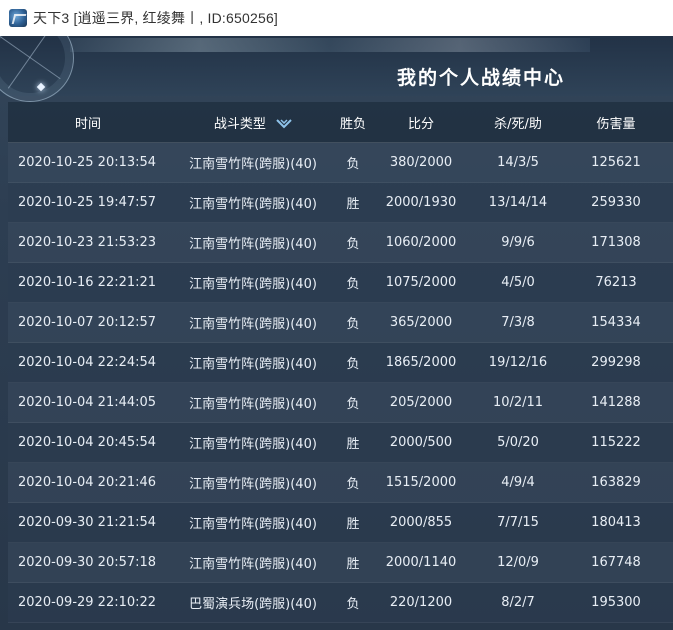  Describe the element at coordinates (421, 442) in the screenshot. I see `cell-score: 2000/500` at that location.